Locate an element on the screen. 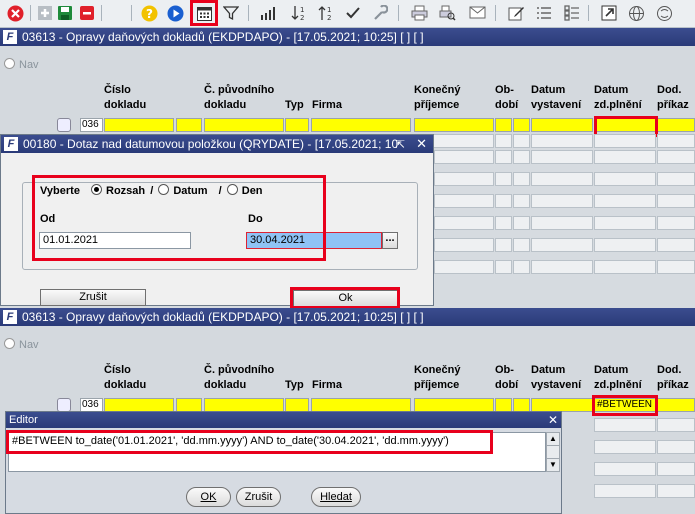 The width and height of the screenshot is (695, 514). print-icon is located at coordinates (419, 13).